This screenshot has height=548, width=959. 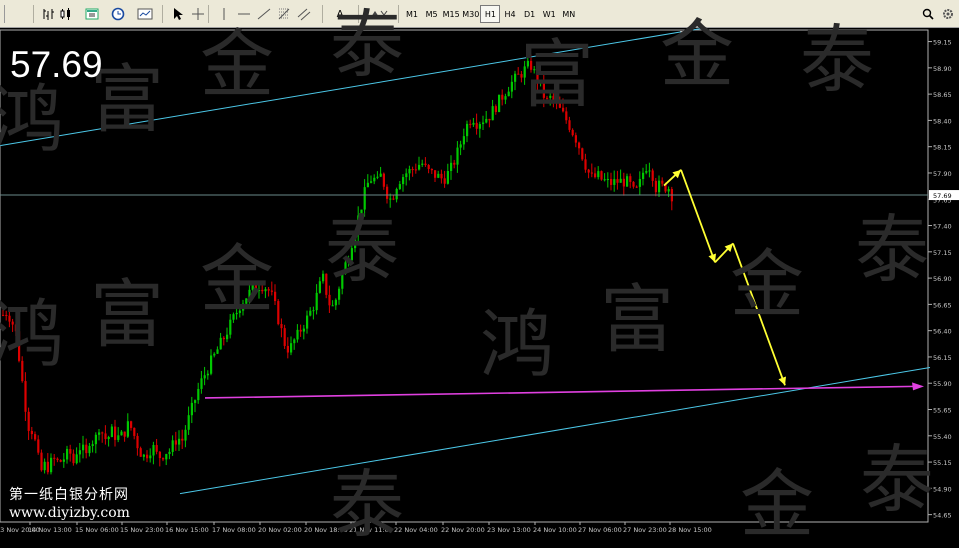 I want to click on y-tick-label: 54.90, so click(x=942, y=489).